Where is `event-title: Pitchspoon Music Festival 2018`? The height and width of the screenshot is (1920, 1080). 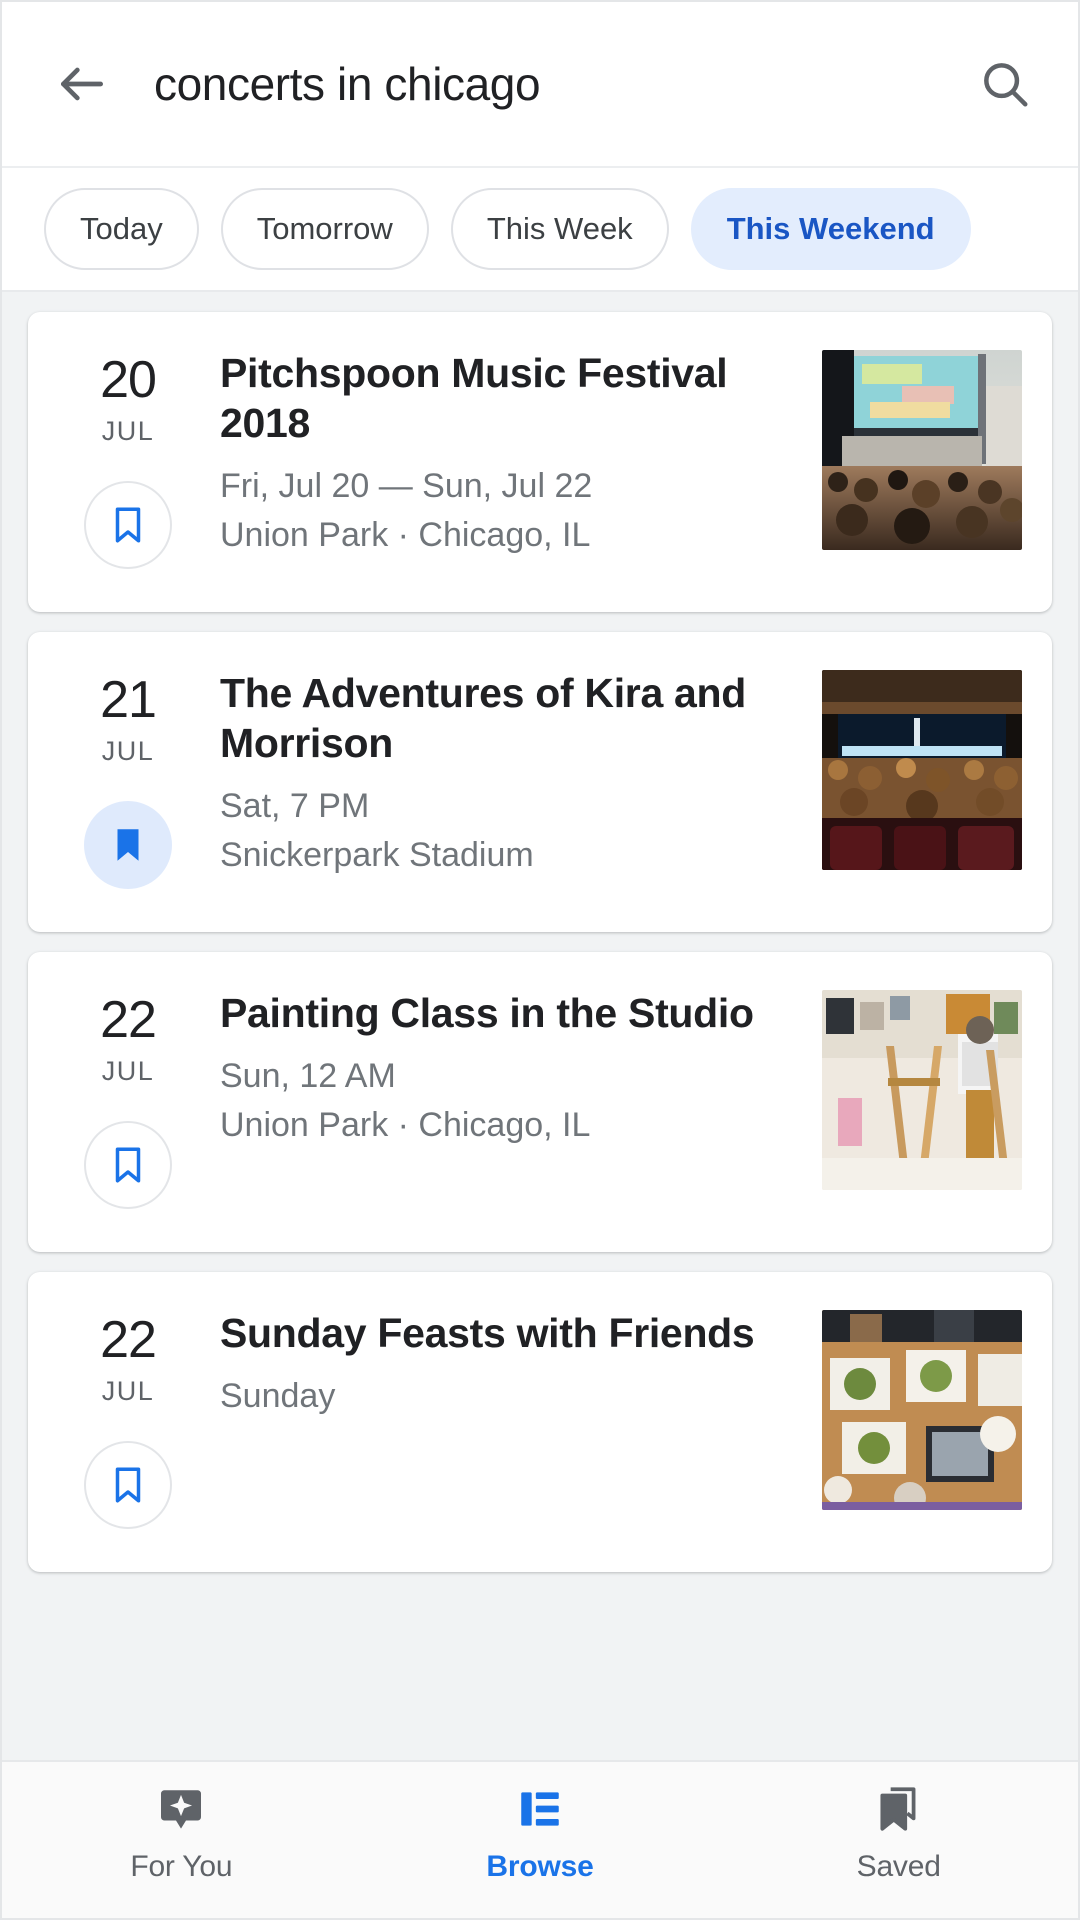
event-title: Pitchspoon Music Festival 2018 is located at coordinates (474, 398).